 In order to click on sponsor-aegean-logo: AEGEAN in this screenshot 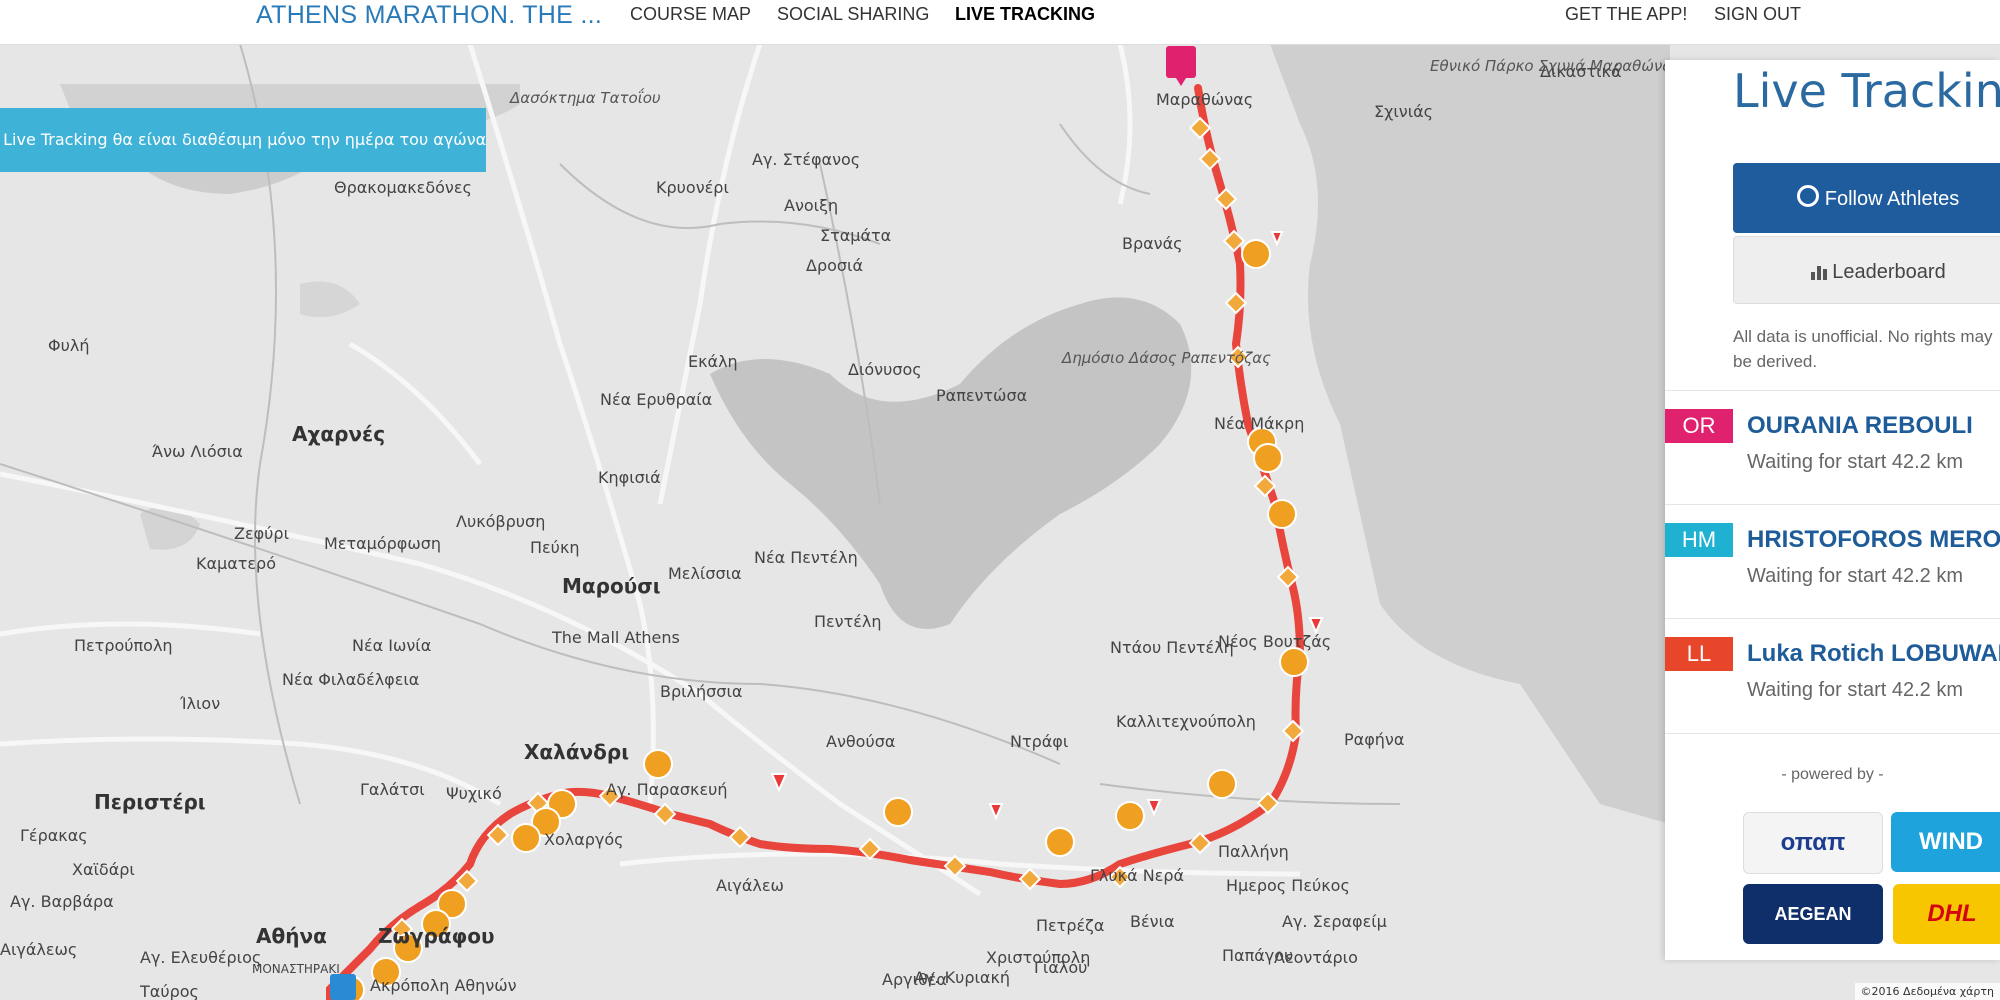, I will do `click(1813, 914)`.